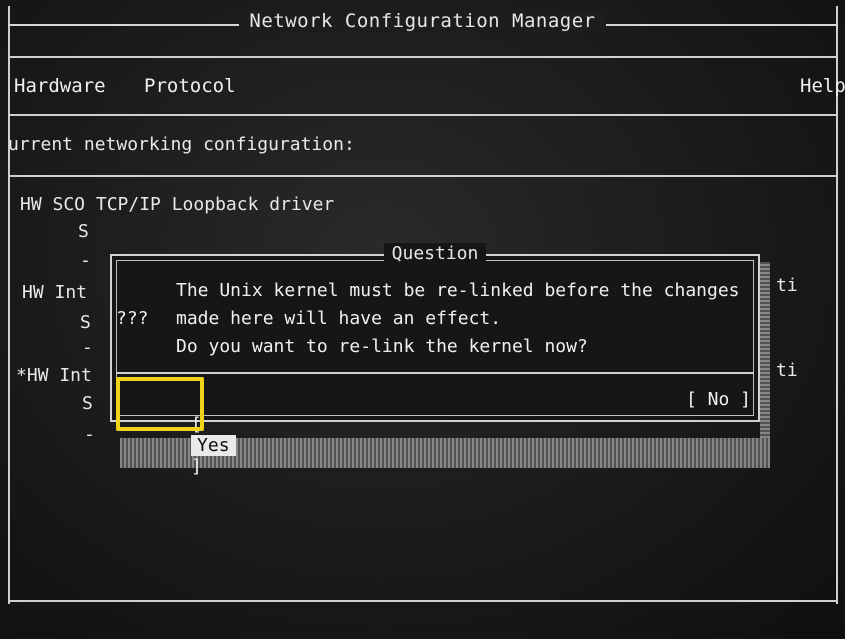 This screenshot has height=639, width=845. What do you see at coordinates (85, 322) in the screenshot?
I see `config-line-int-1-sub: S` at bounding box center [85, 322].